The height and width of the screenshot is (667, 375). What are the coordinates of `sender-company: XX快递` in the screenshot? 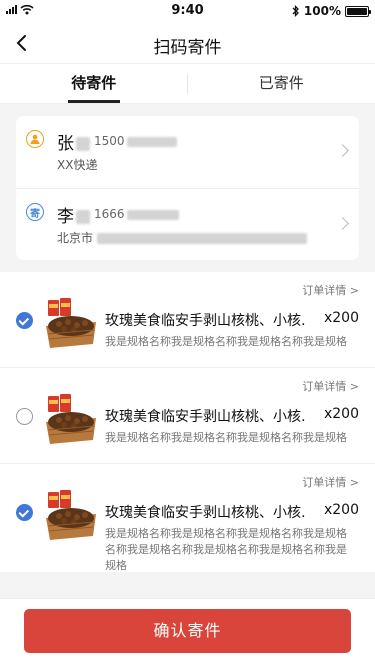 It's located at (77, 165).